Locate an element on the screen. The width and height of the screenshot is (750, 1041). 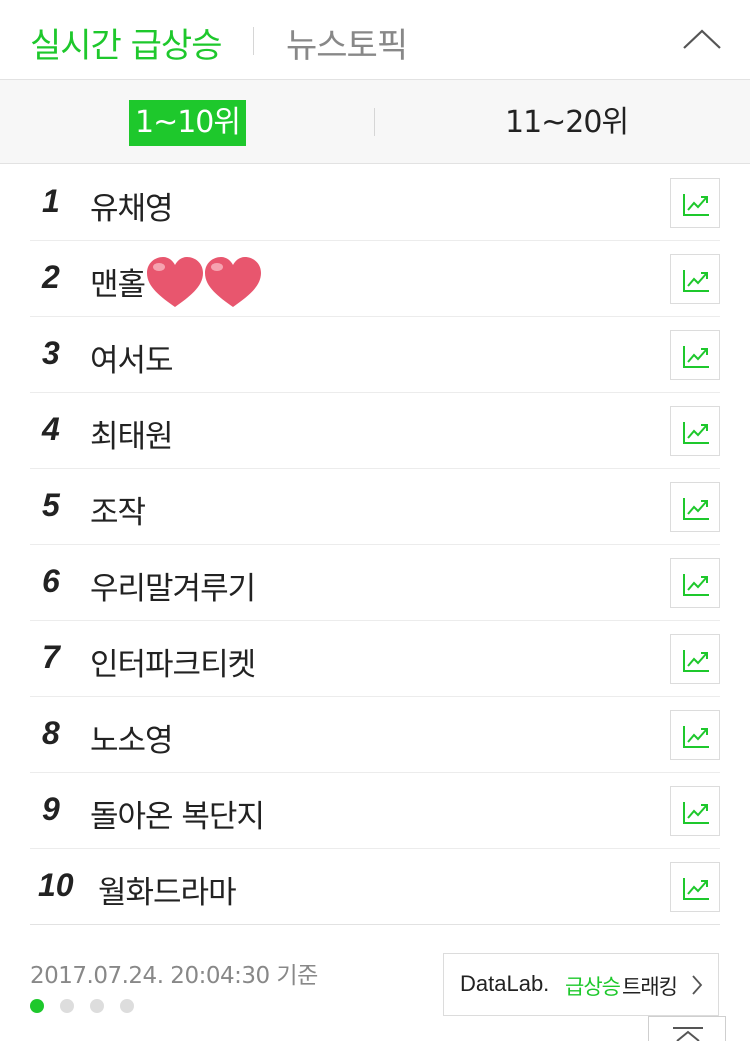
tab-range-11-20: 11~20위 is located at coordinates (567, 123).